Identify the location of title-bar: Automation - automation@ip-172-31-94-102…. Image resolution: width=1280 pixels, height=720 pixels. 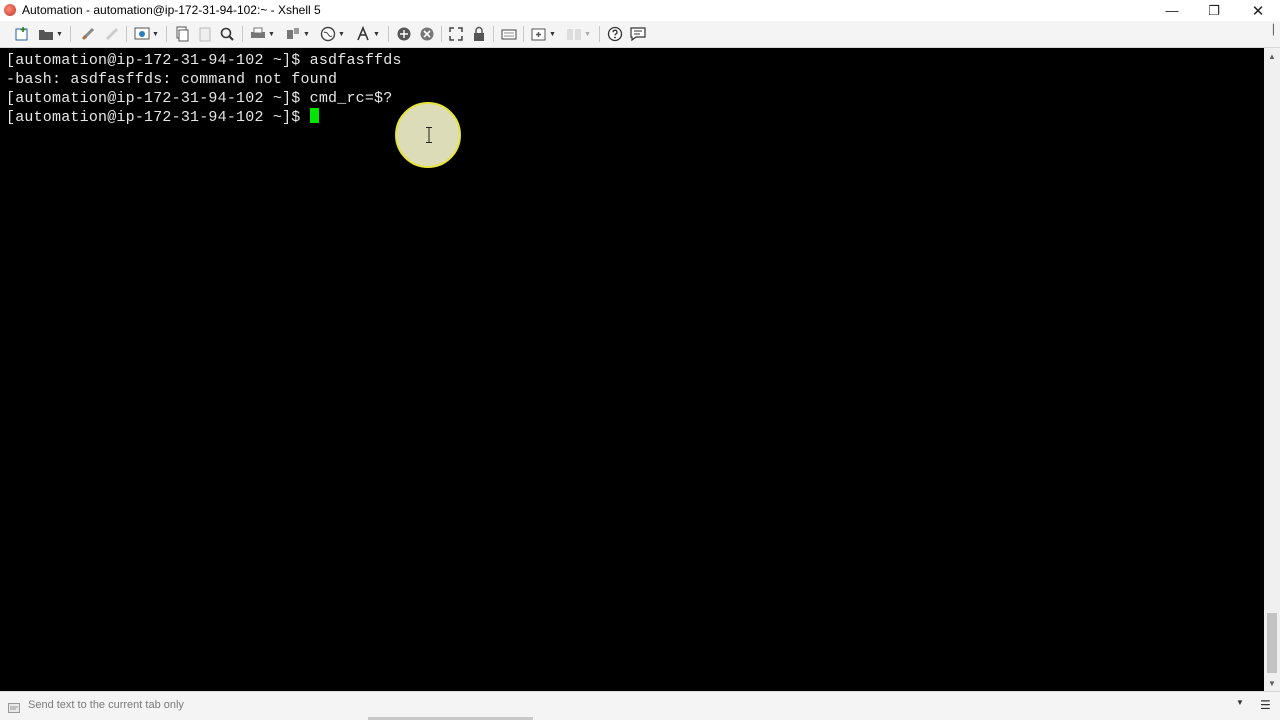
(640, 10).